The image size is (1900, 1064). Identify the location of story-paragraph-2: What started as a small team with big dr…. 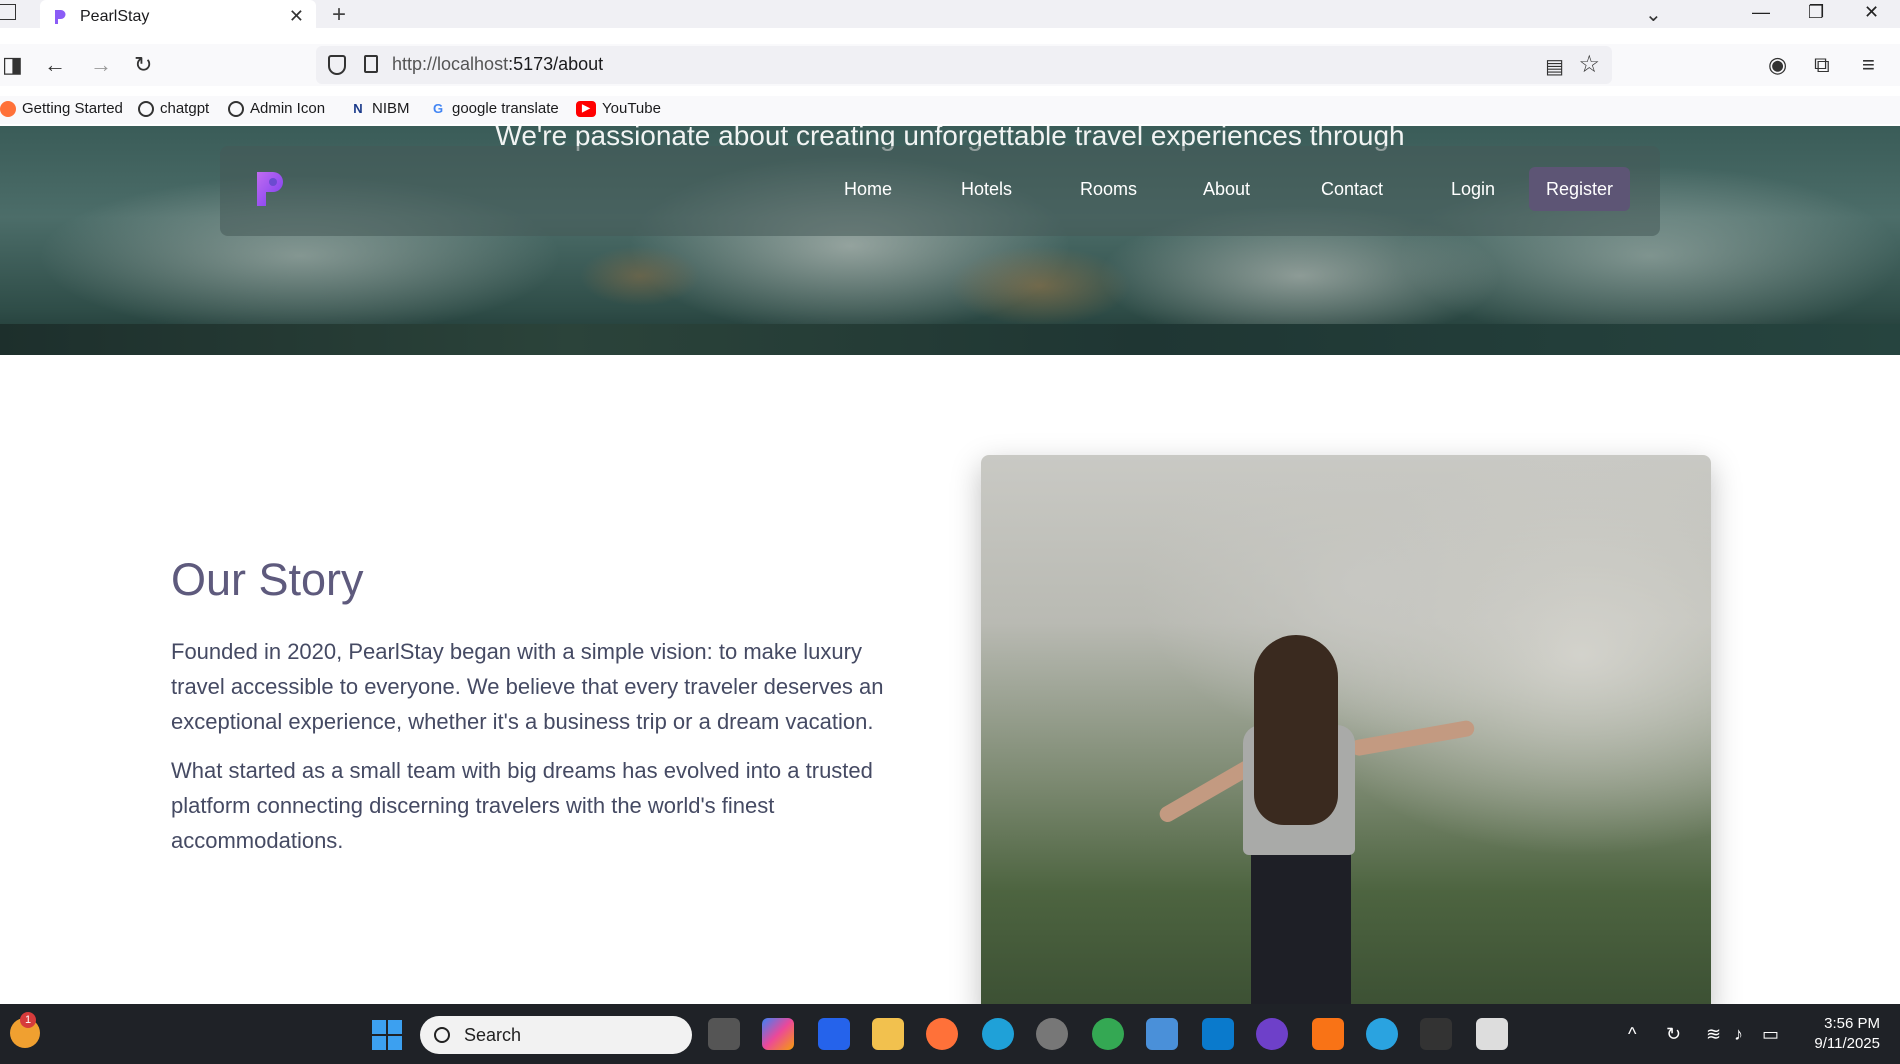
(522, 805).